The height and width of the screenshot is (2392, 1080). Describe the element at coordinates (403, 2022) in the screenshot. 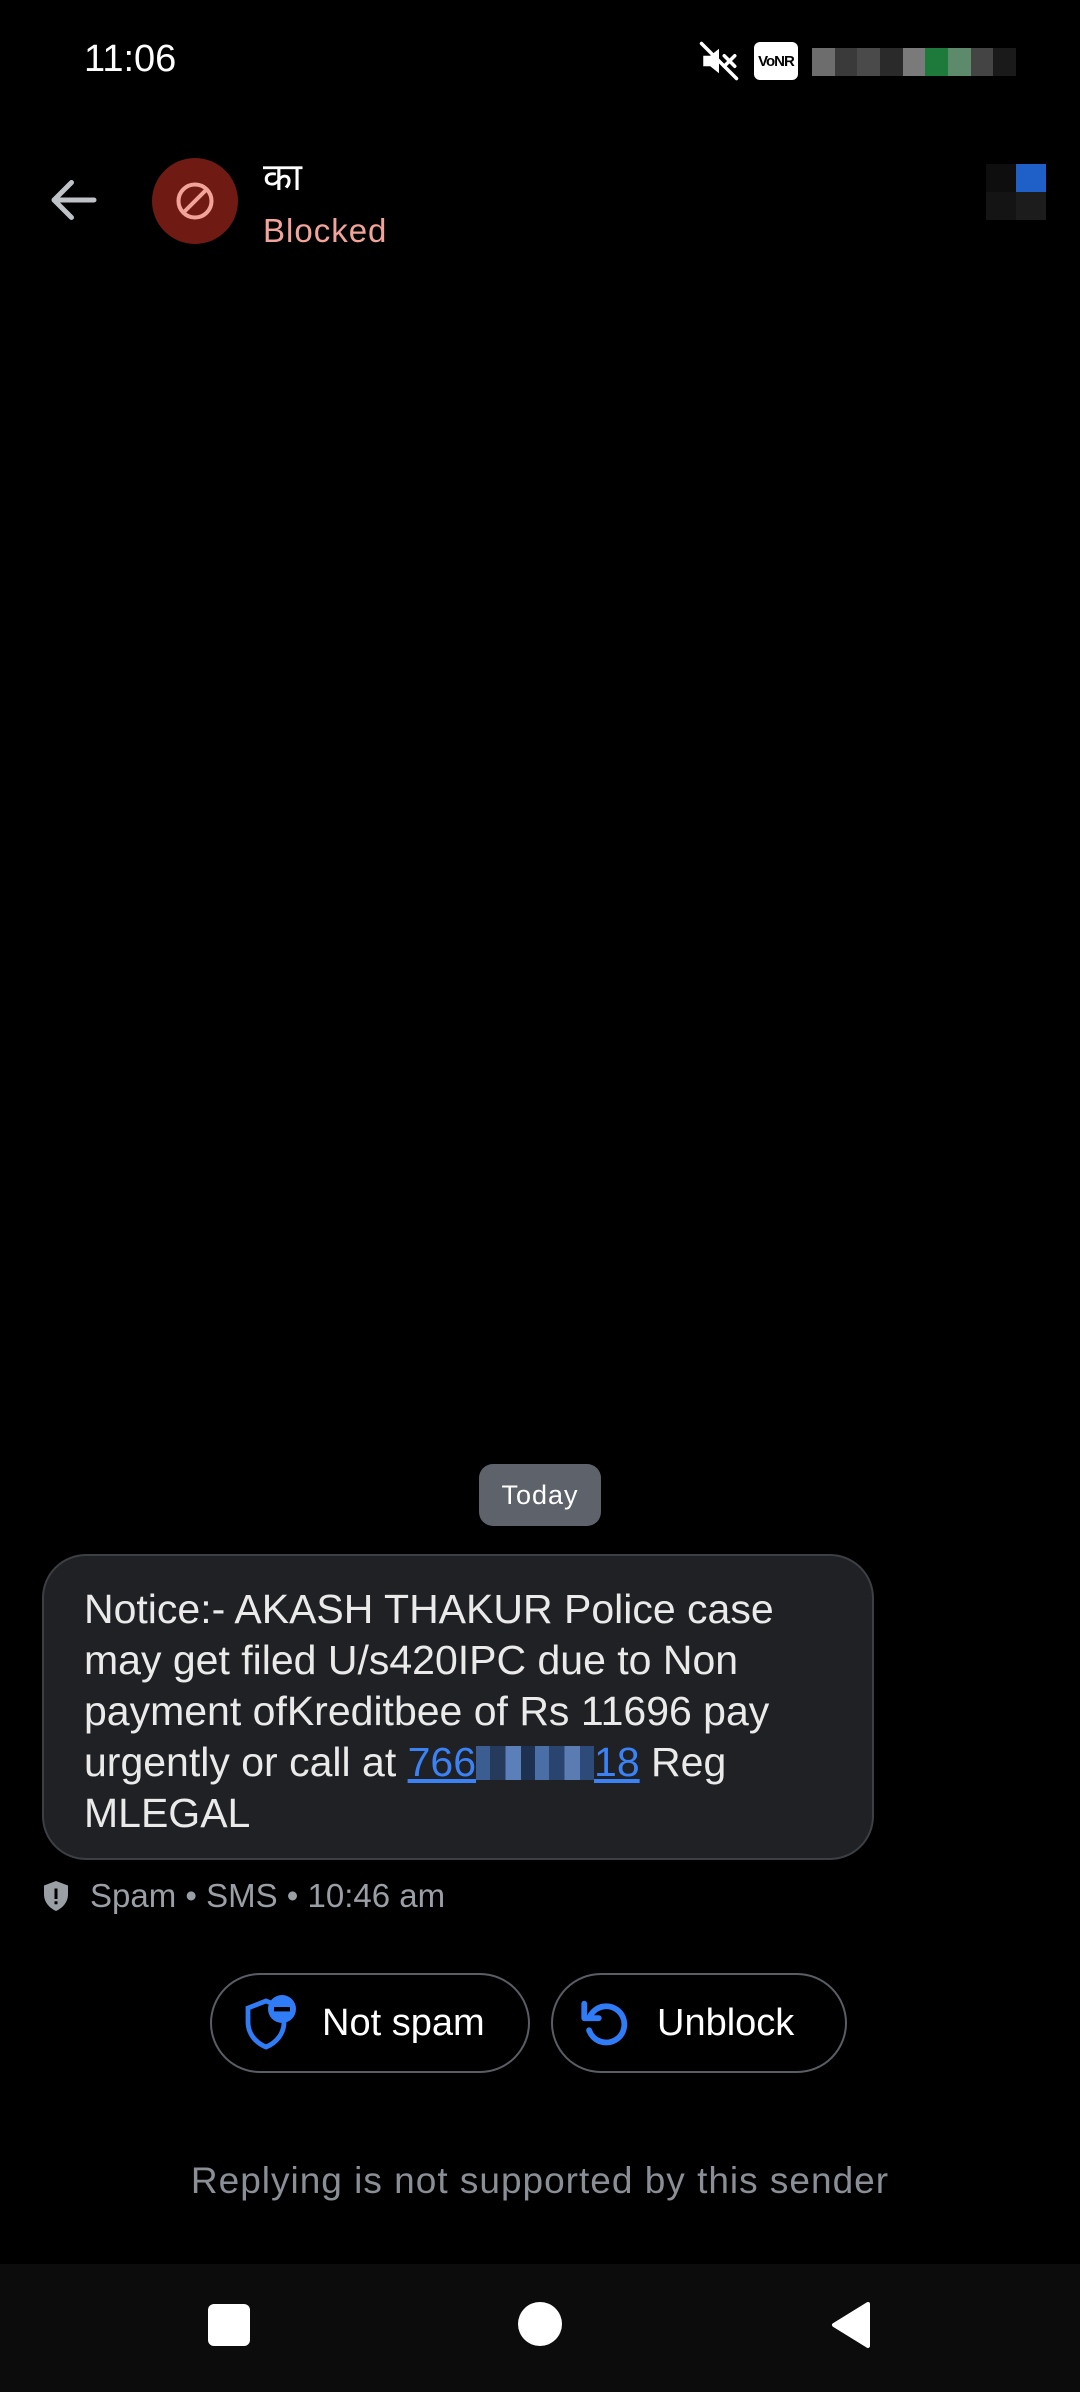

I see `not-spam-label: Not spam` at that location.